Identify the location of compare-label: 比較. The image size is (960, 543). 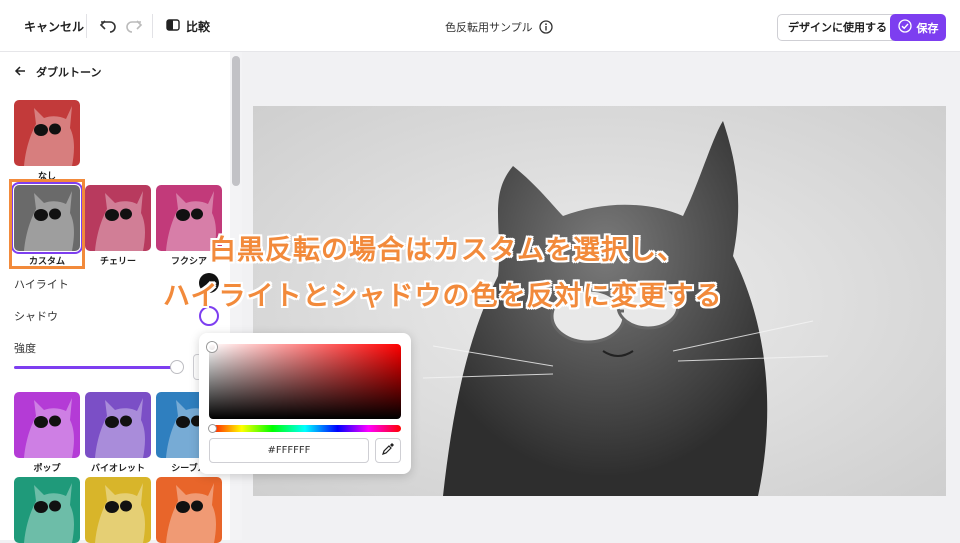
(198, 27).